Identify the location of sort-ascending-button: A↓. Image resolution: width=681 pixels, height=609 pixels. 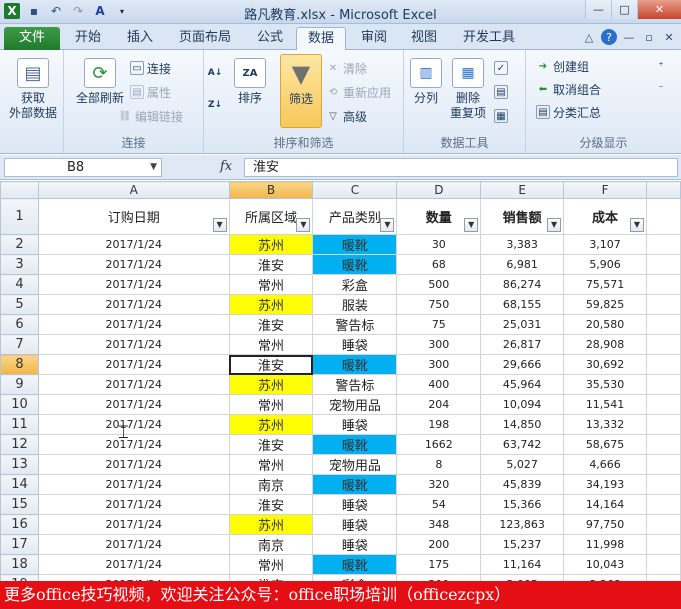
(215, 73).